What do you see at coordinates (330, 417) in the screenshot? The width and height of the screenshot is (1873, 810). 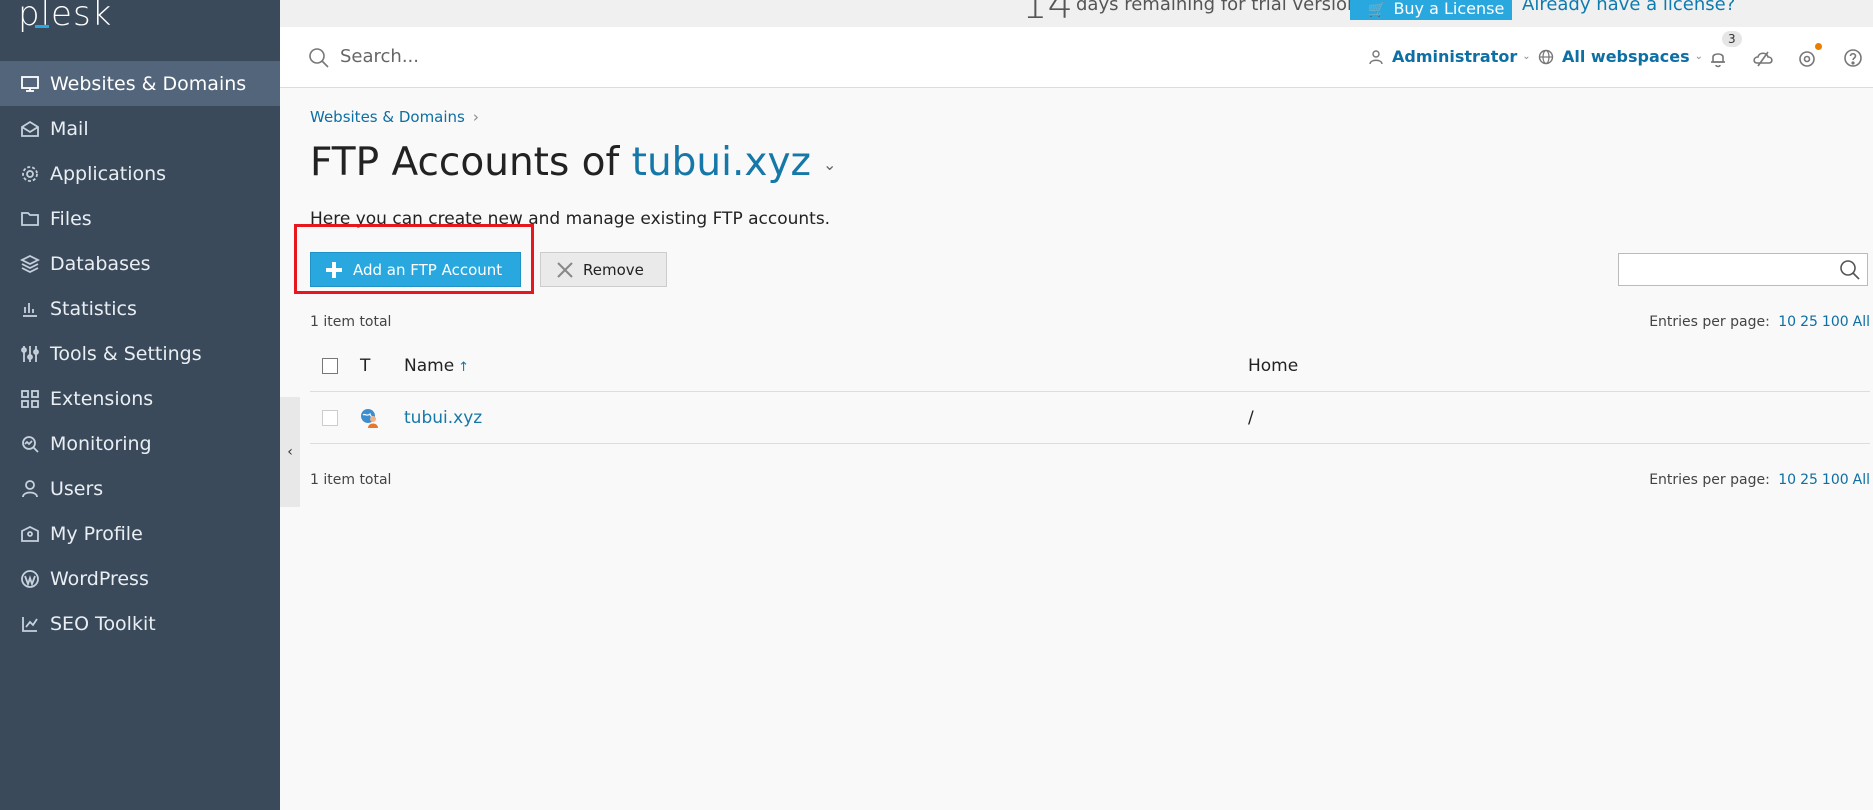 I see `row-checkbox` at bounding box center [330, 417].